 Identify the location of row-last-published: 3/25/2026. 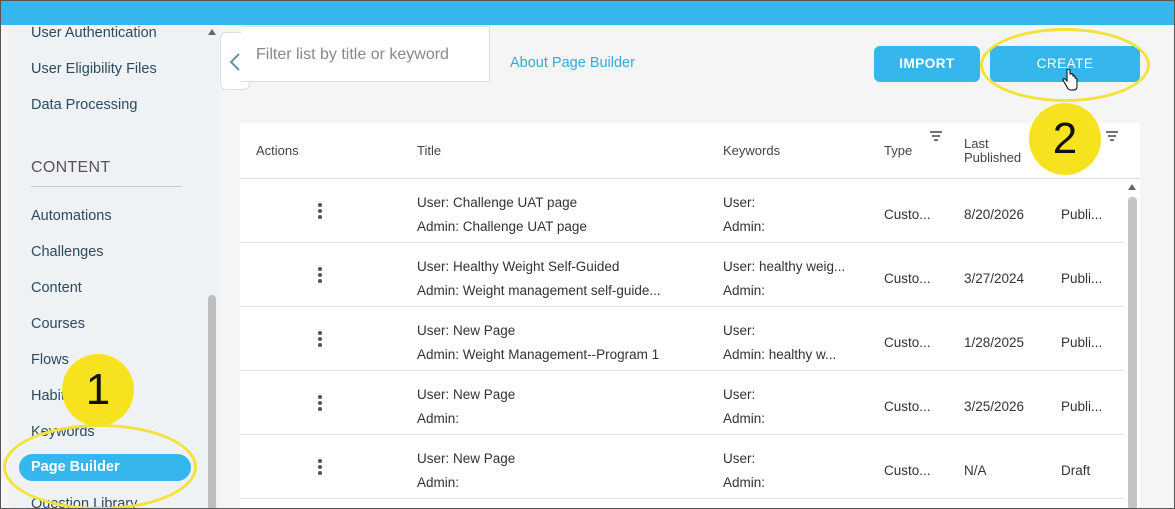
(994, 406).